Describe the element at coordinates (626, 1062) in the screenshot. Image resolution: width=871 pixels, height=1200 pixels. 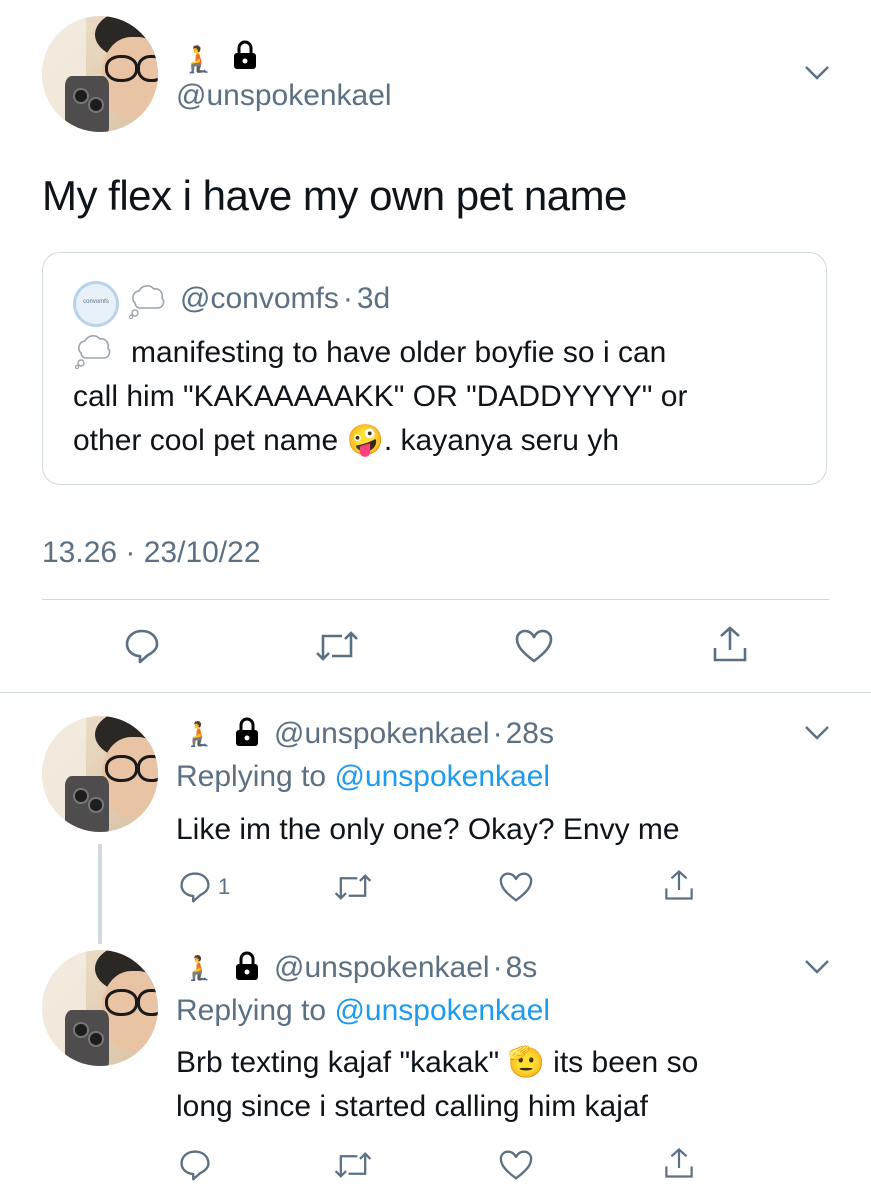
I see `reply-text: its been so` at that location.